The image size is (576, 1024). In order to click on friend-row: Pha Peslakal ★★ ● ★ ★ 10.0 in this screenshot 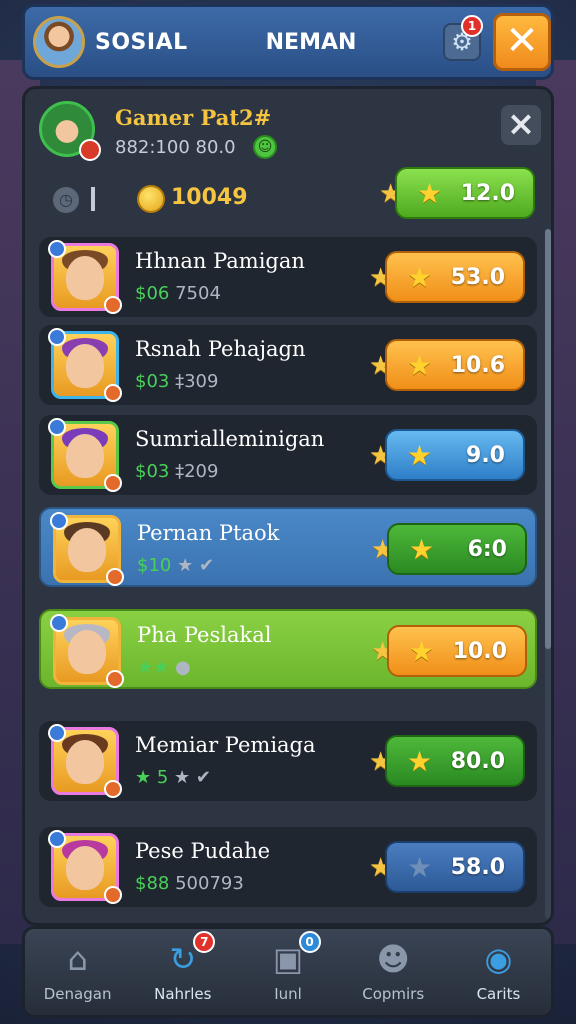, I will do `click(288, 649)`.